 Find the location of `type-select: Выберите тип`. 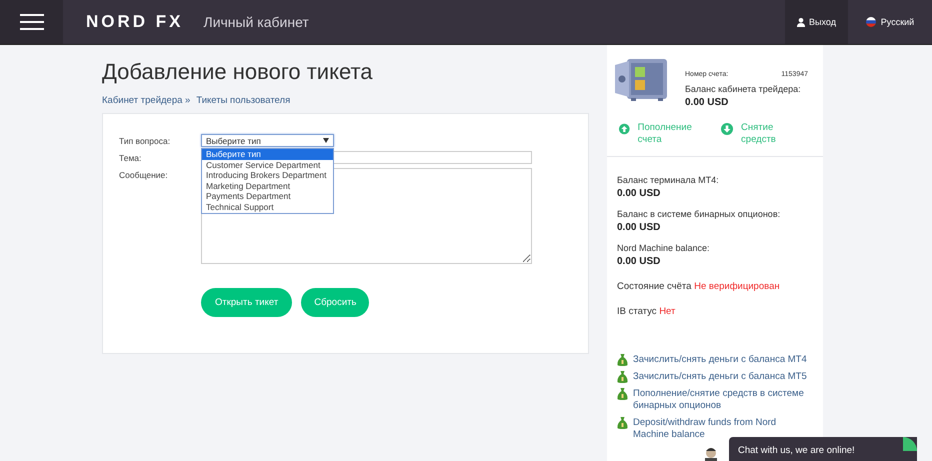

type-select: Выберите тип is located at coordinates (267, 140).